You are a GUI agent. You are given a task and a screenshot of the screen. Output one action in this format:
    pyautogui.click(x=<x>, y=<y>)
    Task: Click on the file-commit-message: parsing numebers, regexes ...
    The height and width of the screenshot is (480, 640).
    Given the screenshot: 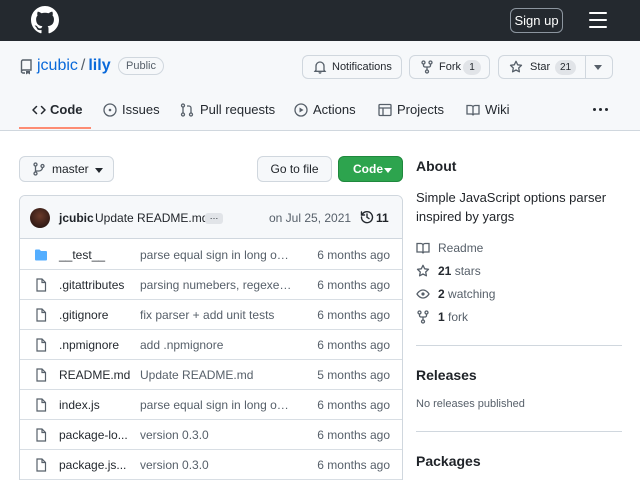 What is the action you would take?
    pyautogui.click(x=217, y=285)
    